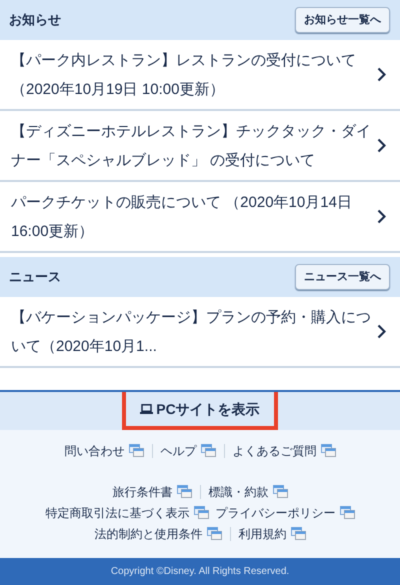  I want to click on news-item-title: パークチケットの販売について （2020年10月14日 16:00更新）, so click(182, 217).